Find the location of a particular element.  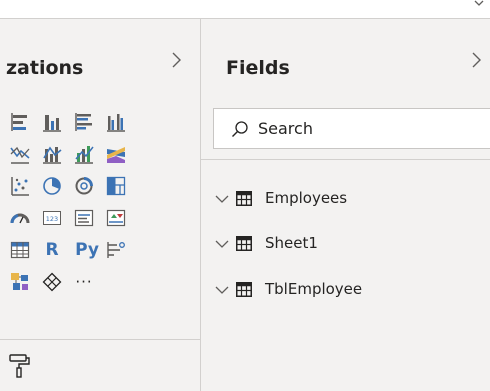

svg-text: 123 is located at coordinates (52, 219).